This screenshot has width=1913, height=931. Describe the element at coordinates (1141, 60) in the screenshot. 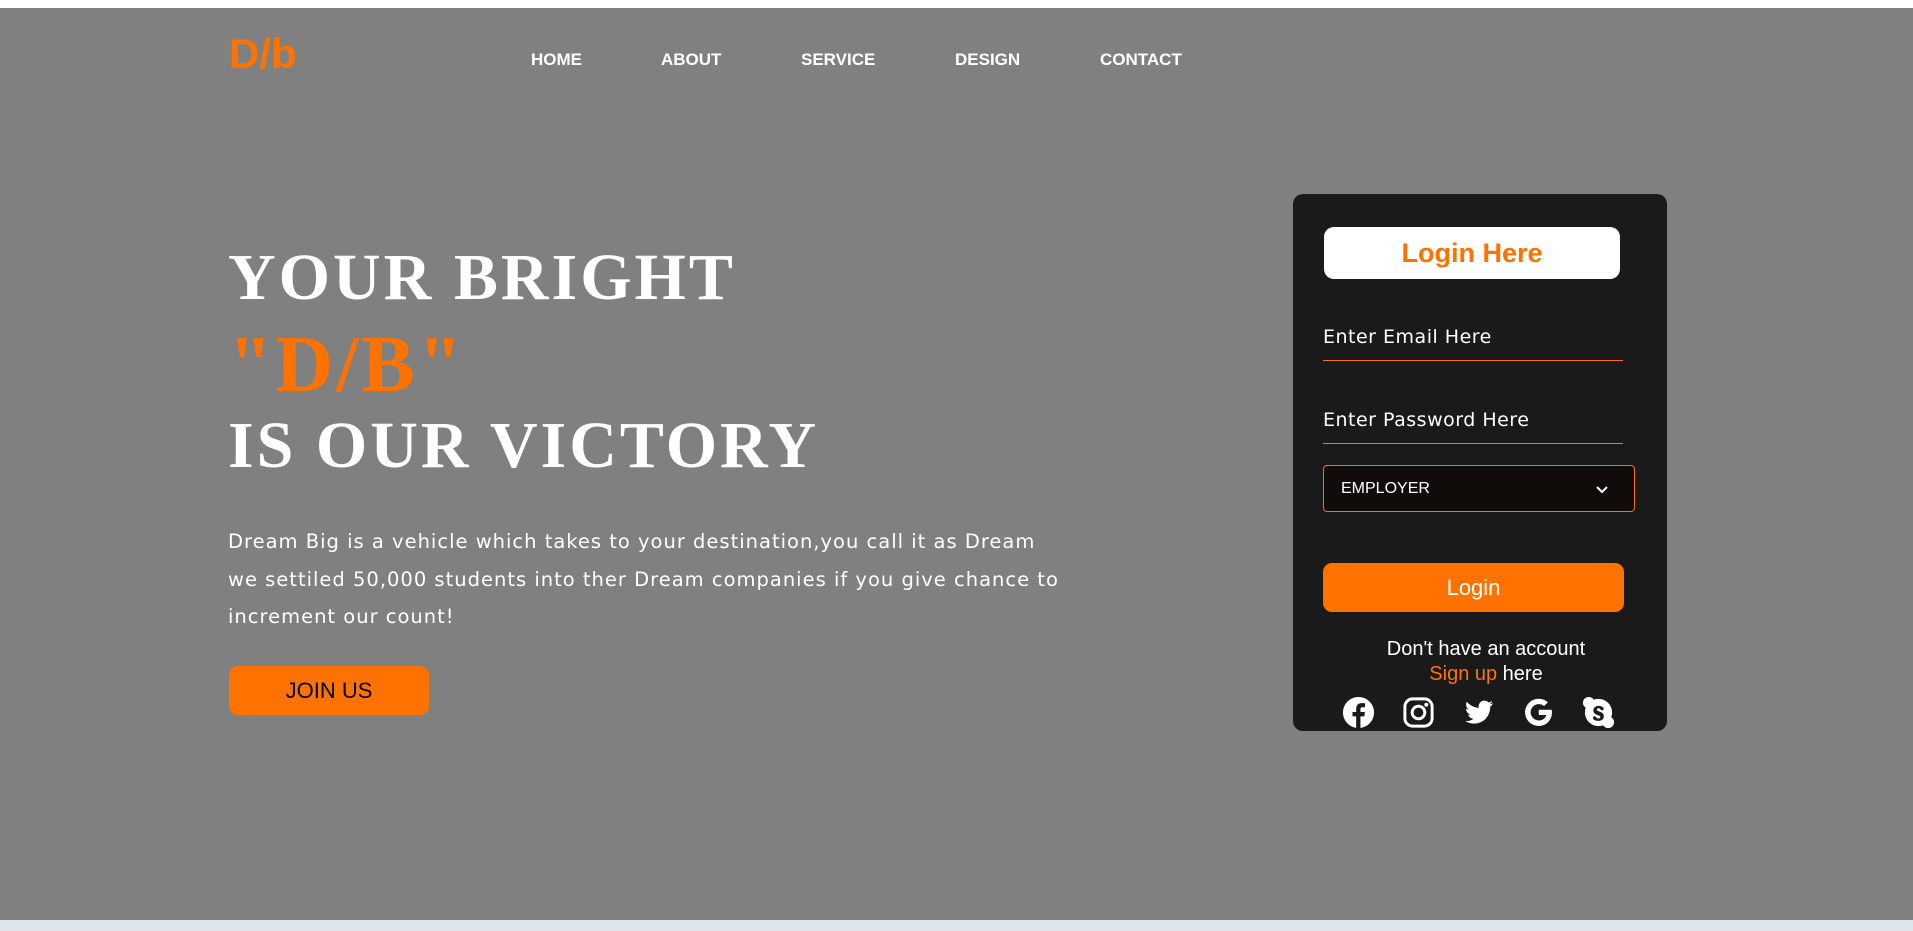

I see `nav-contact: CONTACT` at that location.